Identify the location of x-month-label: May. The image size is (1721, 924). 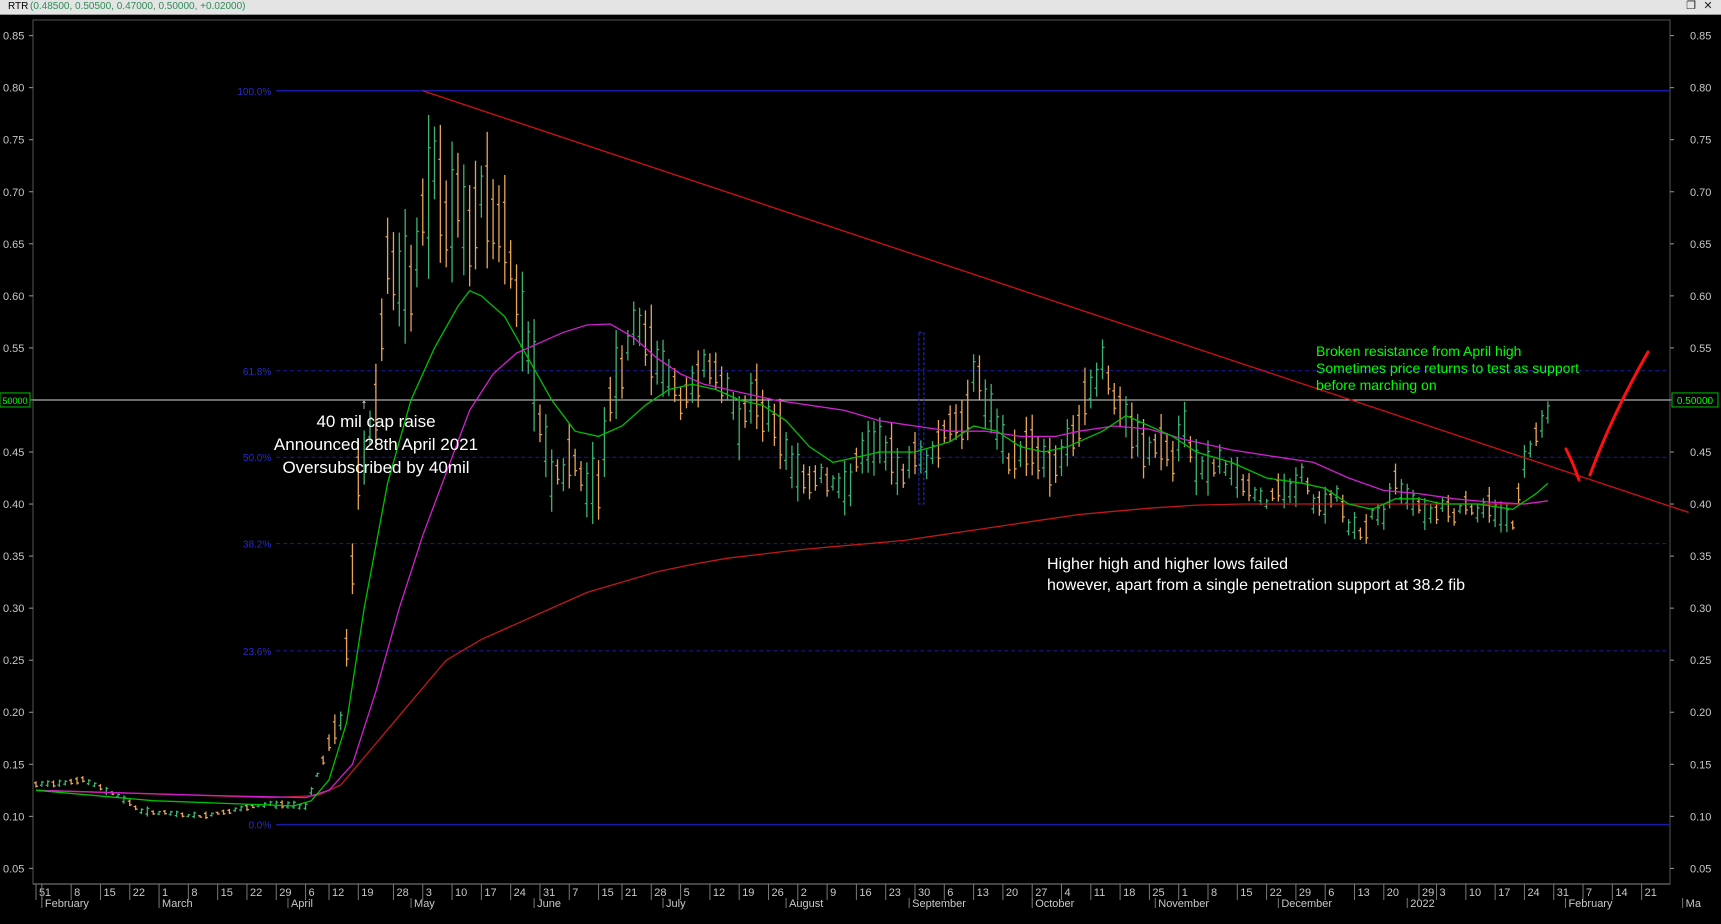
(424, 904).